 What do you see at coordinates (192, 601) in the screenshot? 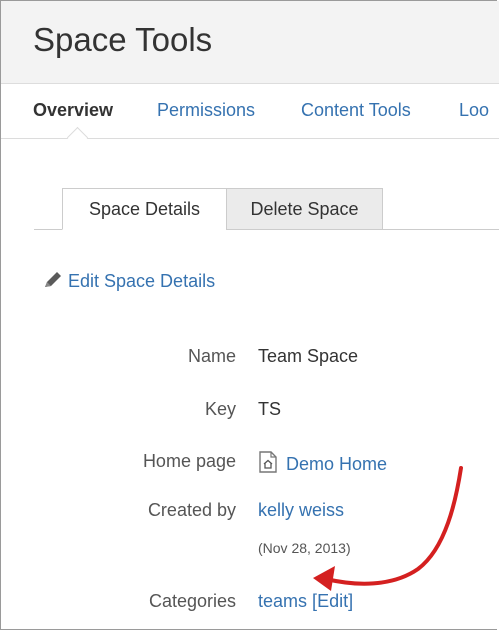
I see `categories-label: Categories` at bounding box center [192, 601].